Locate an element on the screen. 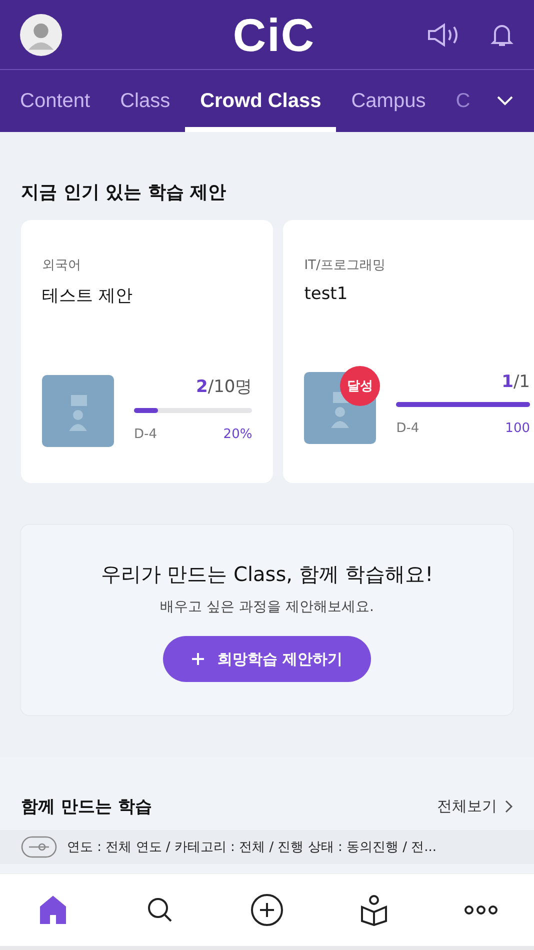  proposal-card: 외국어 테스트 제안 2/10명 D-4 20% is located at coordinates (147, 351).